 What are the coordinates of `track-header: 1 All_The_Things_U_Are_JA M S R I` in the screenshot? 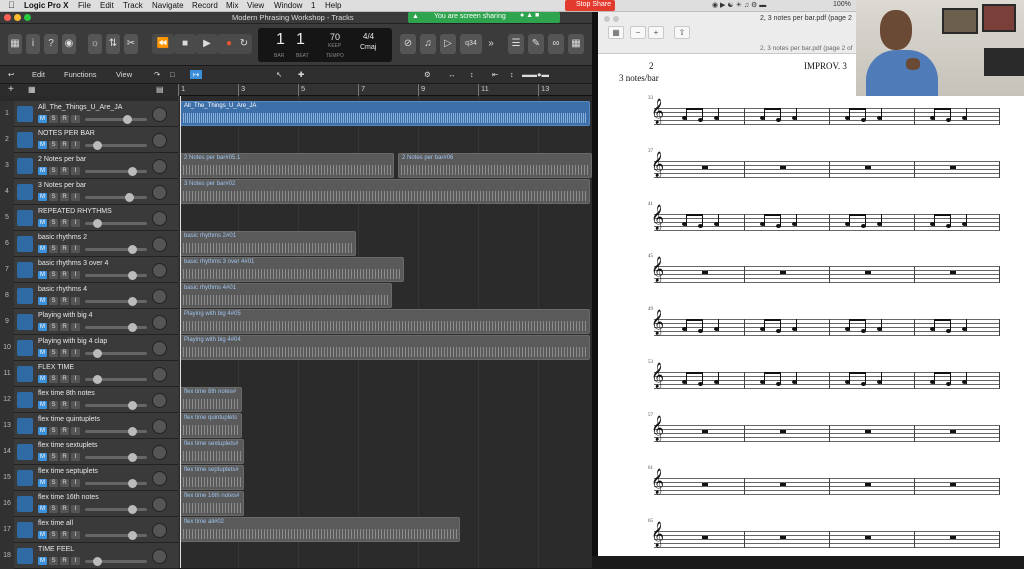 It's located at (89, 114).